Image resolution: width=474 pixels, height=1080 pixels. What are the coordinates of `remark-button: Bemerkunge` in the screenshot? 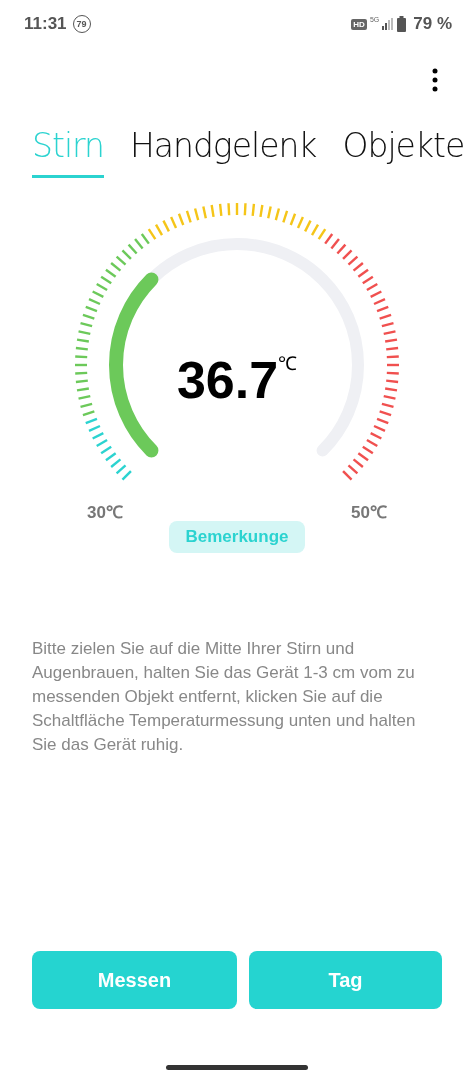 It's located at (237, 537).